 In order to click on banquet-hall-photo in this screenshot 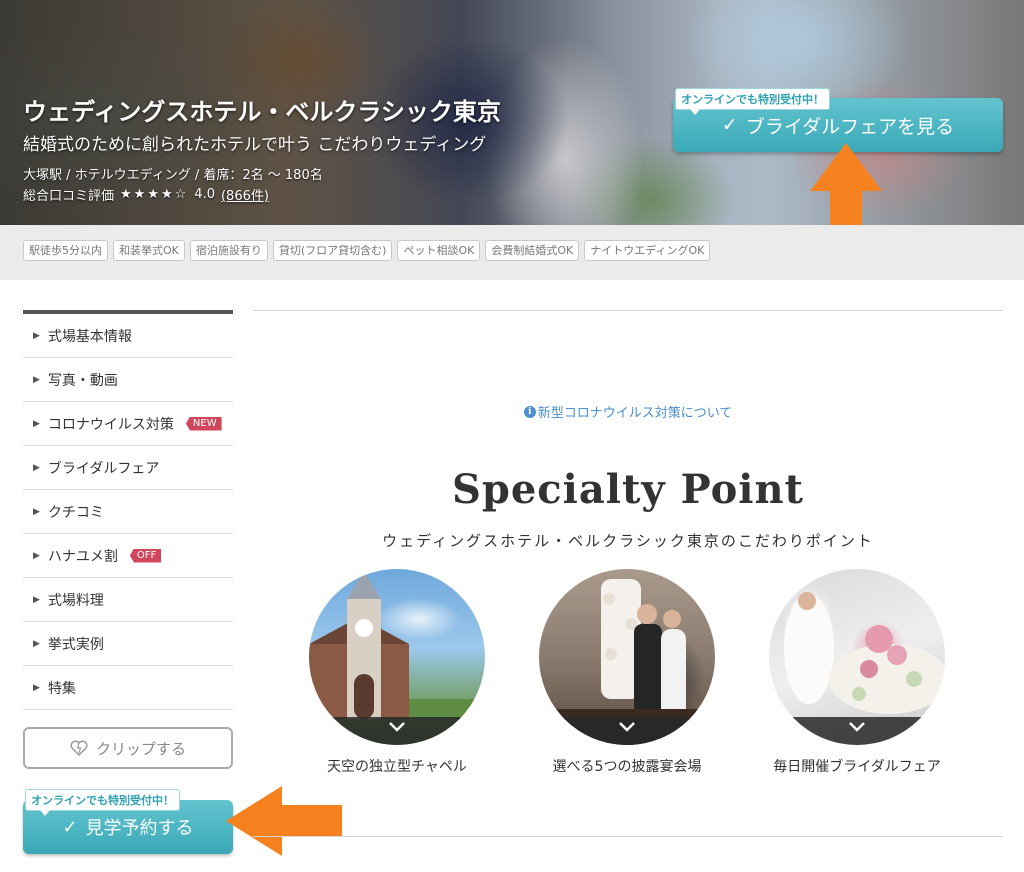, I will do `click(627, 657)`.